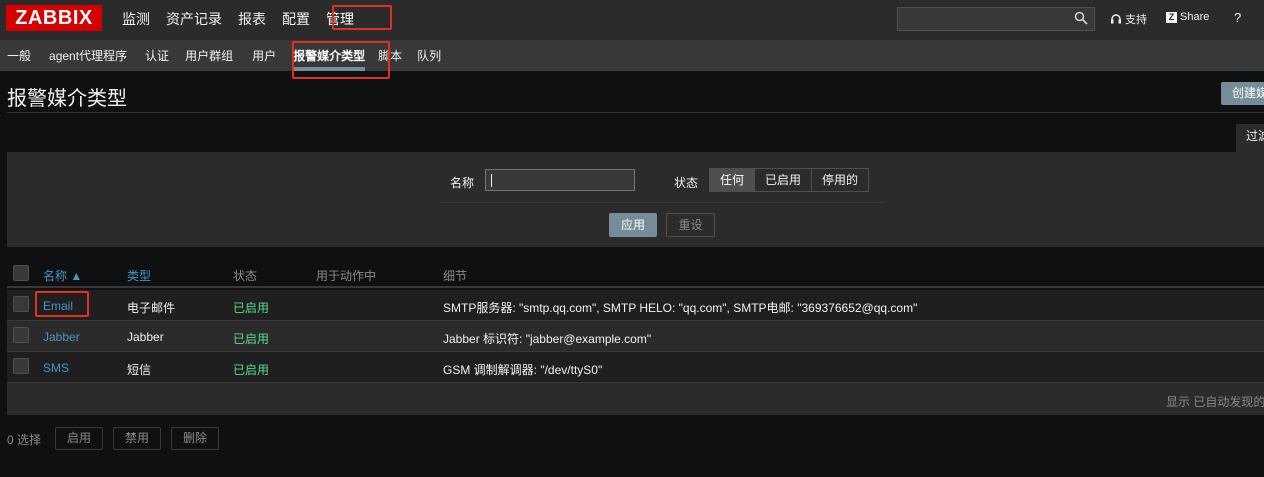 Image resolution: width=1264 pixels, height=477 pixels. I want to click on zabbix-logo: ZABBIX, so click(54, 18).